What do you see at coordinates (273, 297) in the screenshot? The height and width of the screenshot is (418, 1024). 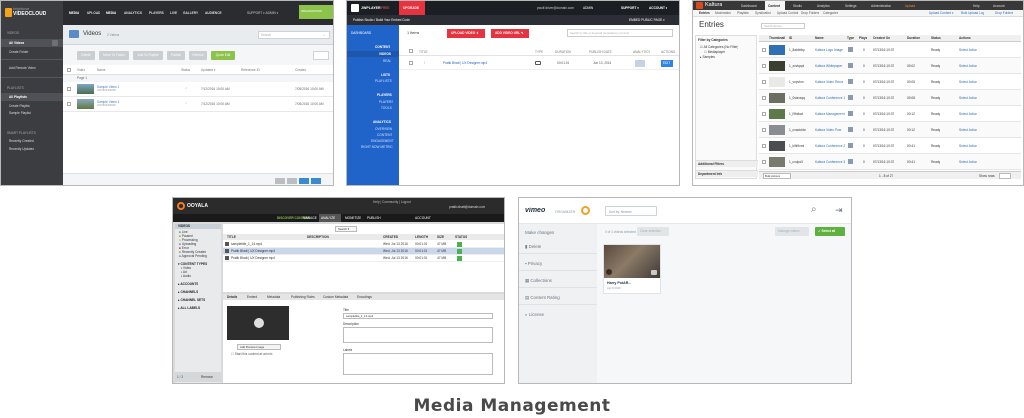 I see `tab-metadata: Metadata` at bounding box center [273, 297].